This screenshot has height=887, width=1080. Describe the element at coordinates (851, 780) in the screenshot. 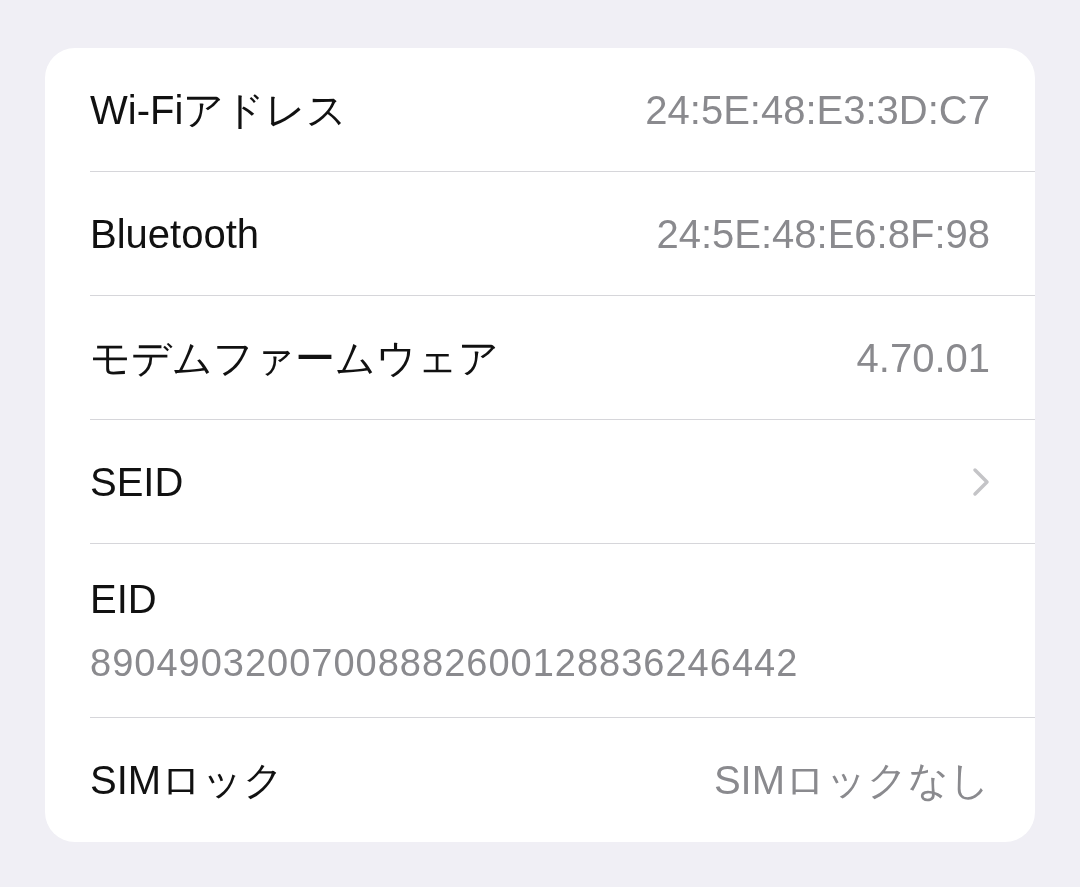

I see `row-value: SIMロックなし` at that location.